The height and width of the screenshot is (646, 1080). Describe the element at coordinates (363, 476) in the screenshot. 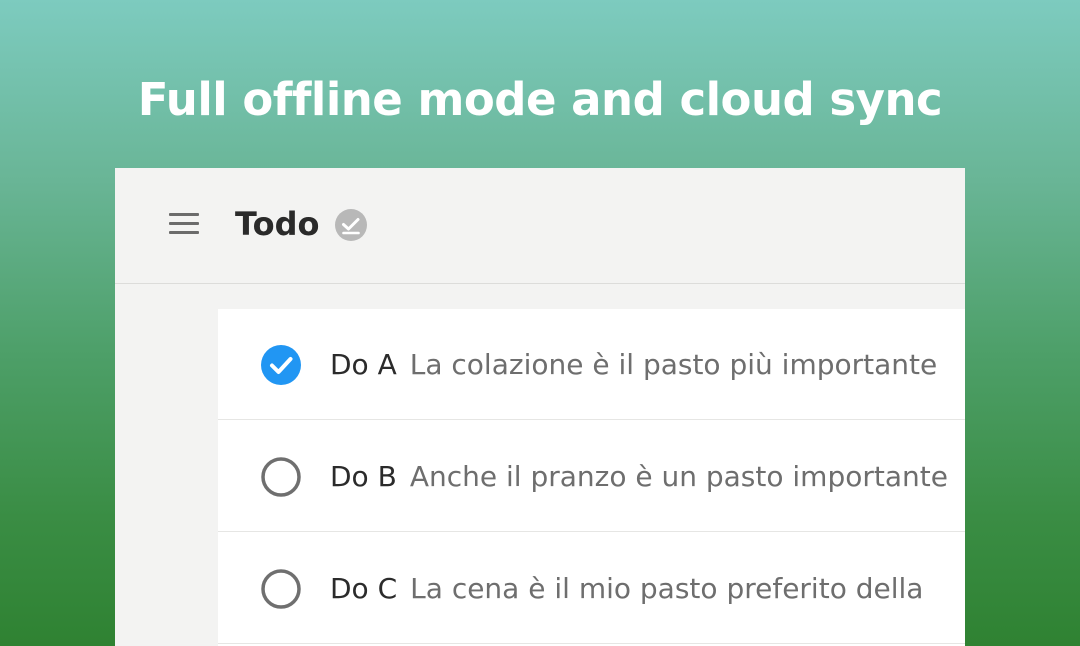

I see `todo-name: Do B` at that location.